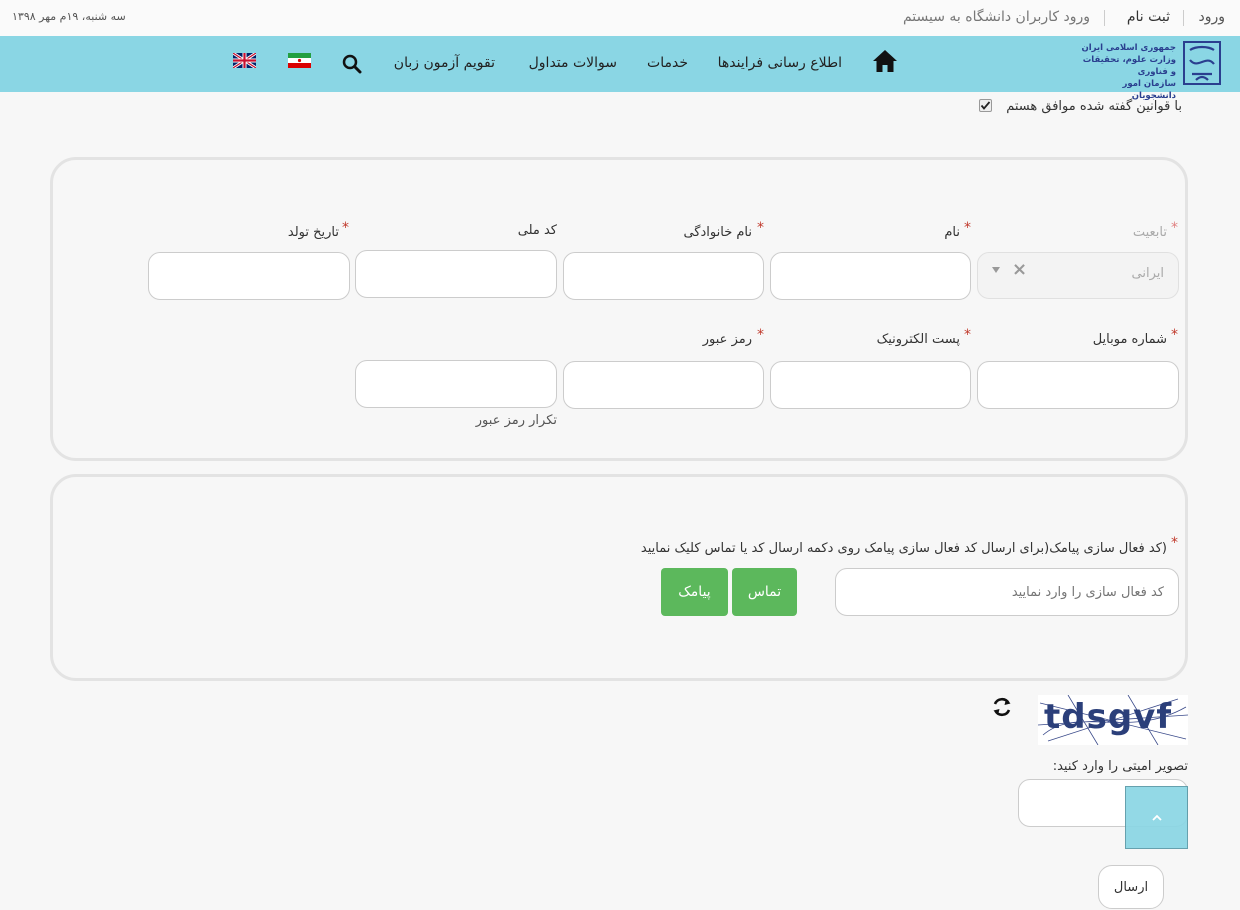 The image size is (1240, 910). I want to click on chevron-down-icon, so click(996, 270).